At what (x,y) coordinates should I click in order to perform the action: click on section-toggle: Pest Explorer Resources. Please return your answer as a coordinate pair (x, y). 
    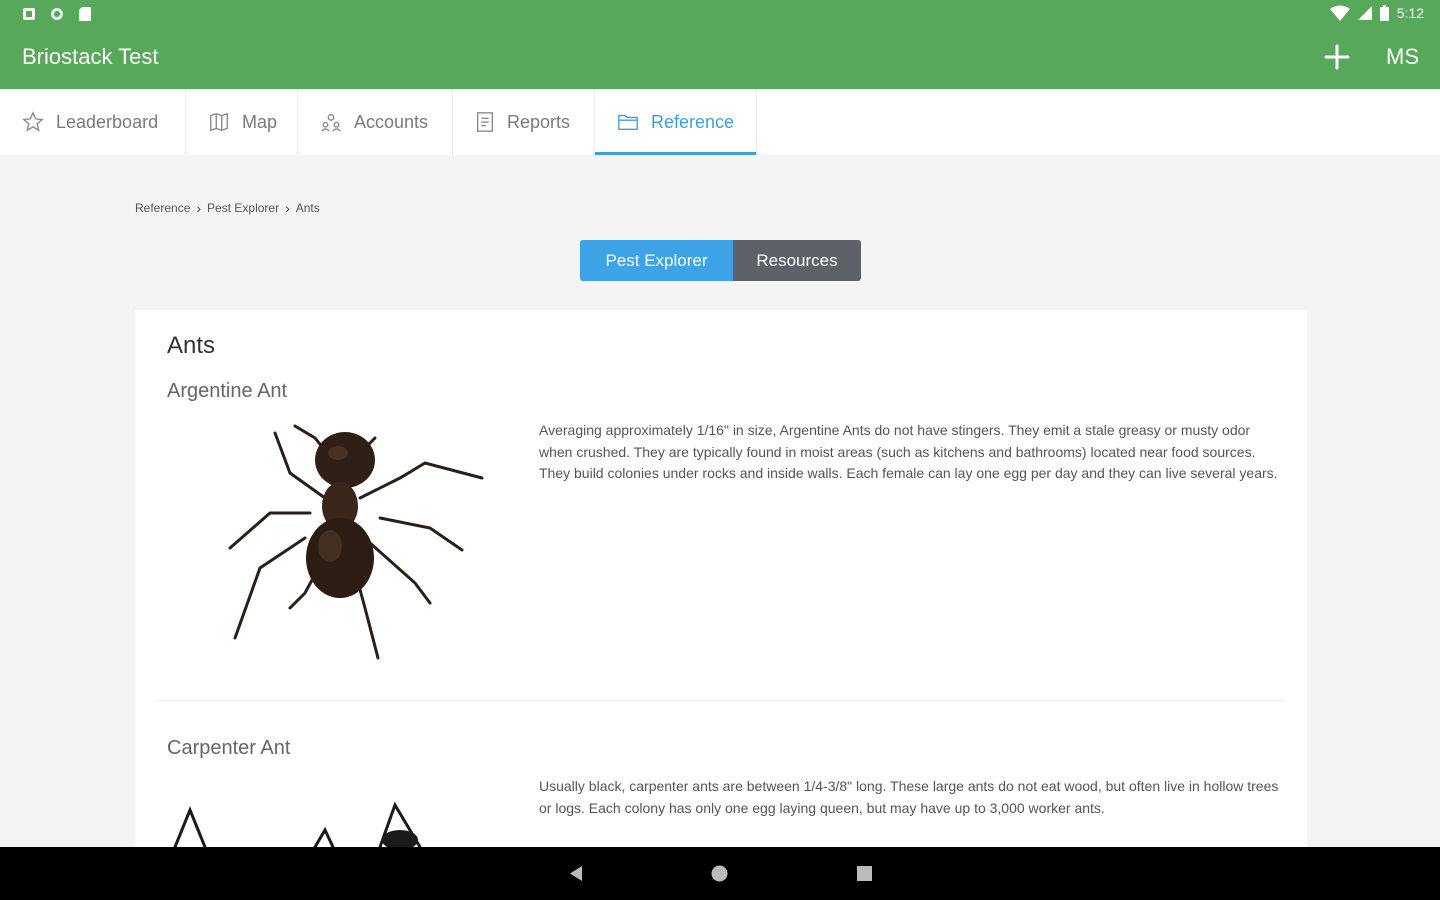
    Looking at the image, I should click on (720, 260).